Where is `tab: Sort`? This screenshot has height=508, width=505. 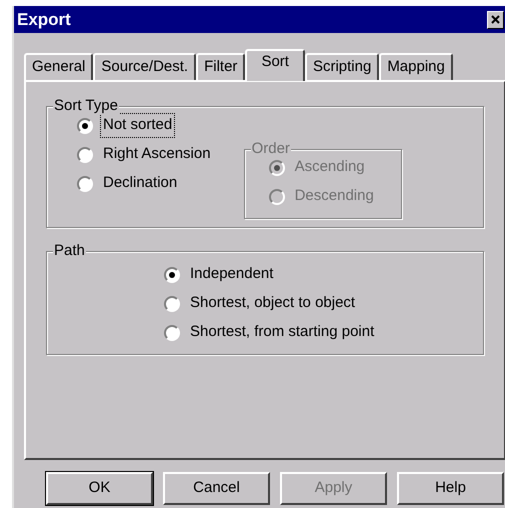
tab: Sort is located at coordinates (275, 65).